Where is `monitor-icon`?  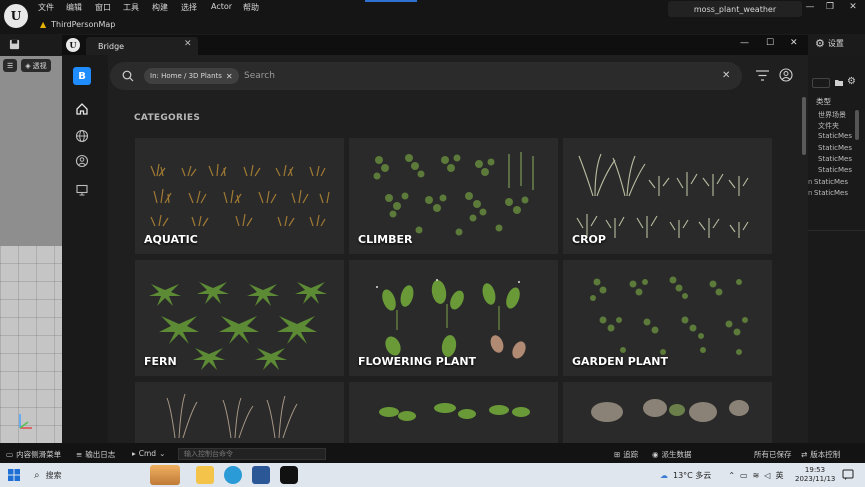 monitor-icon is located at coordinates (82, 190).